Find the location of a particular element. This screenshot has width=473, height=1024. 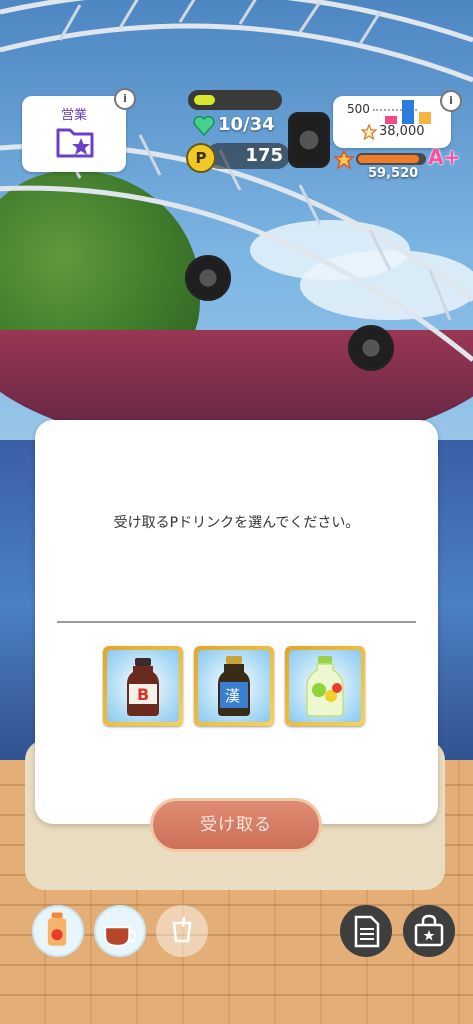

empty-drink-slot is located at coordinates (182, 931).